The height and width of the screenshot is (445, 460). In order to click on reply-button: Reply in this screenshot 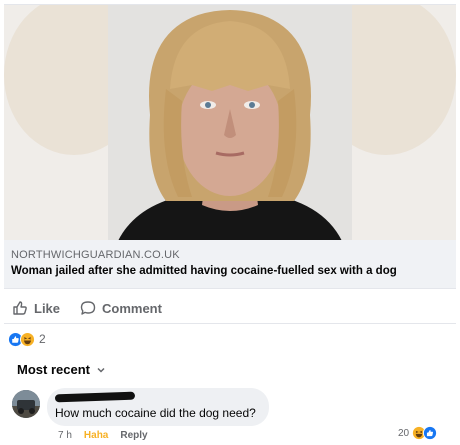, I will do `click(133, 435)`.